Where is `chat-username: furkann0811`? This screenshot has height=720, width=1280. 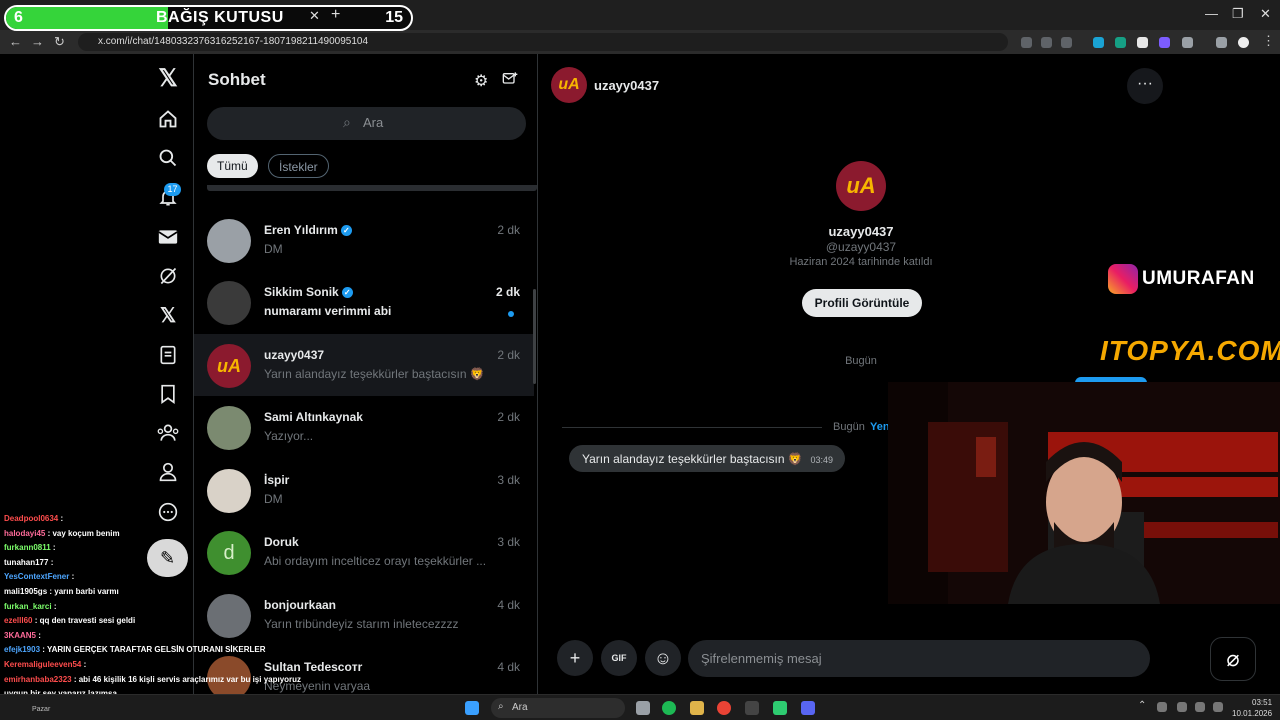 chat-username: furkann0811 is located at coordinates (28, 548).